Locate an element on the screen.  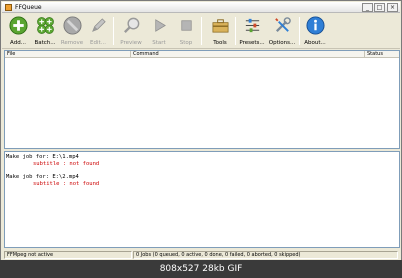
stop-button: Stop is located at coordinates (186, 31).